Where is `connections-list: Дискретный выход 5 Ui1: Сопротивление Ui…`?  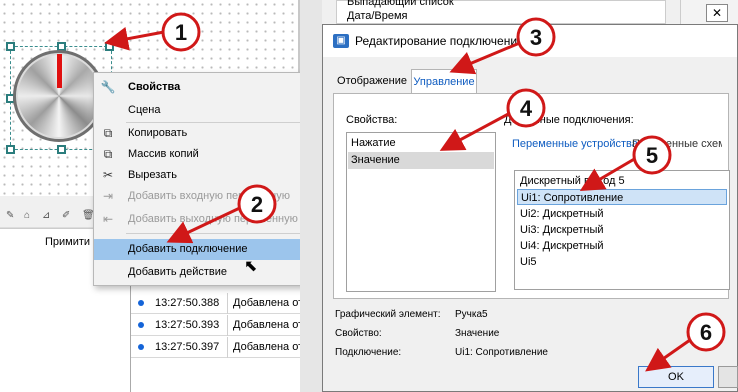 connections-list: Дискретный выход 5 Ui1: Сопротивление Ui… is located at coordinates (622, 230).